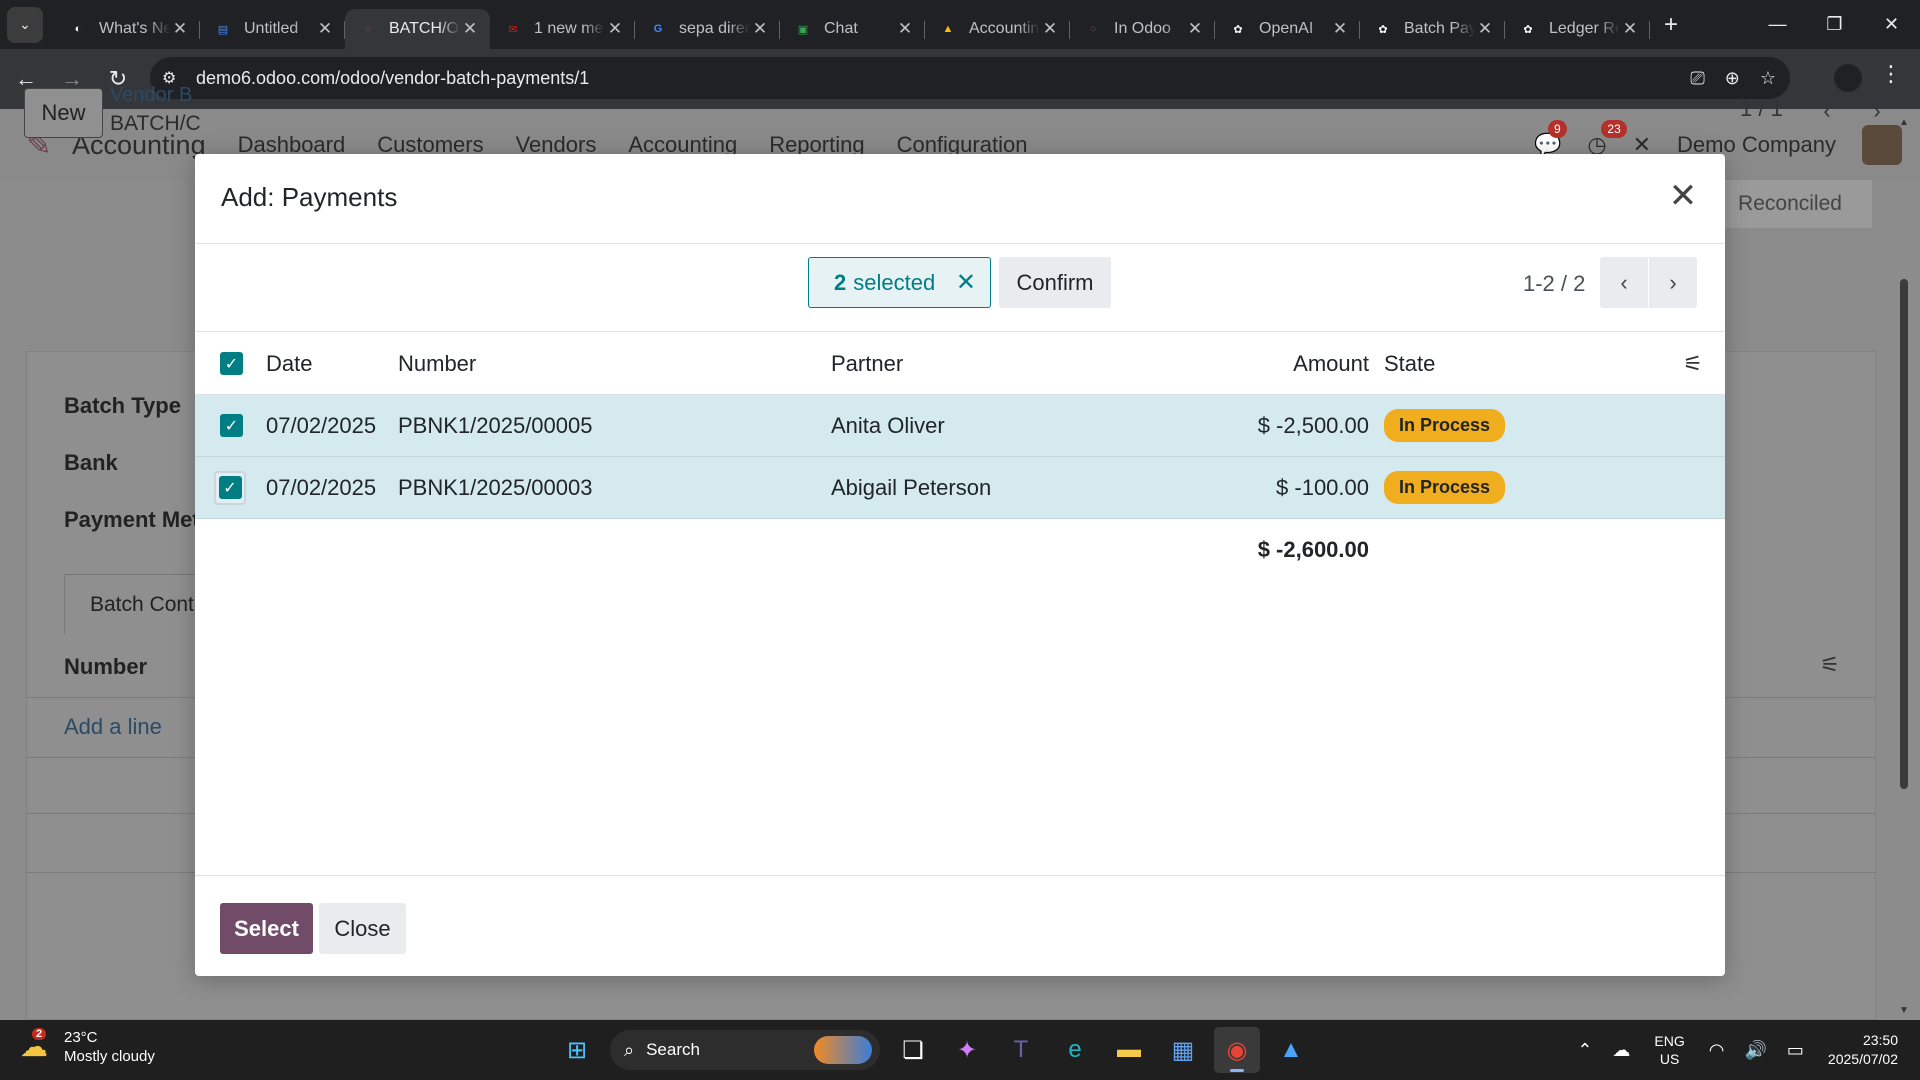 The height and width of the screenshot is (1080, 1920). Describe the element at coordinates (289, 363) in the screenshot. I see `column-date: Date` at that location.